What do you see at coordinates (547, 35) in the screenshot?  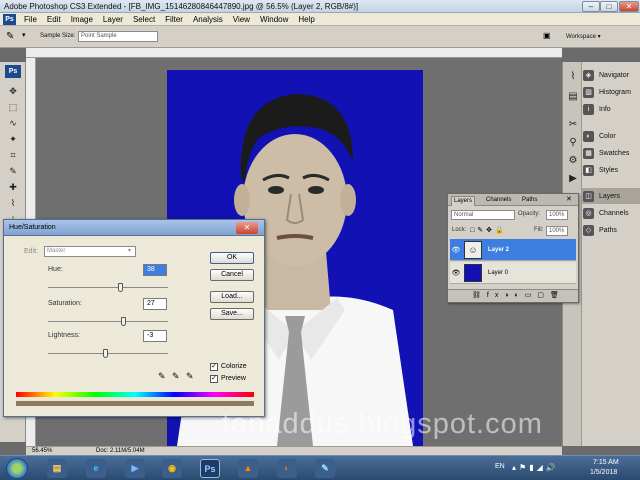 I see `palette-well-icon: ▣` at bounding box center [547, 35].